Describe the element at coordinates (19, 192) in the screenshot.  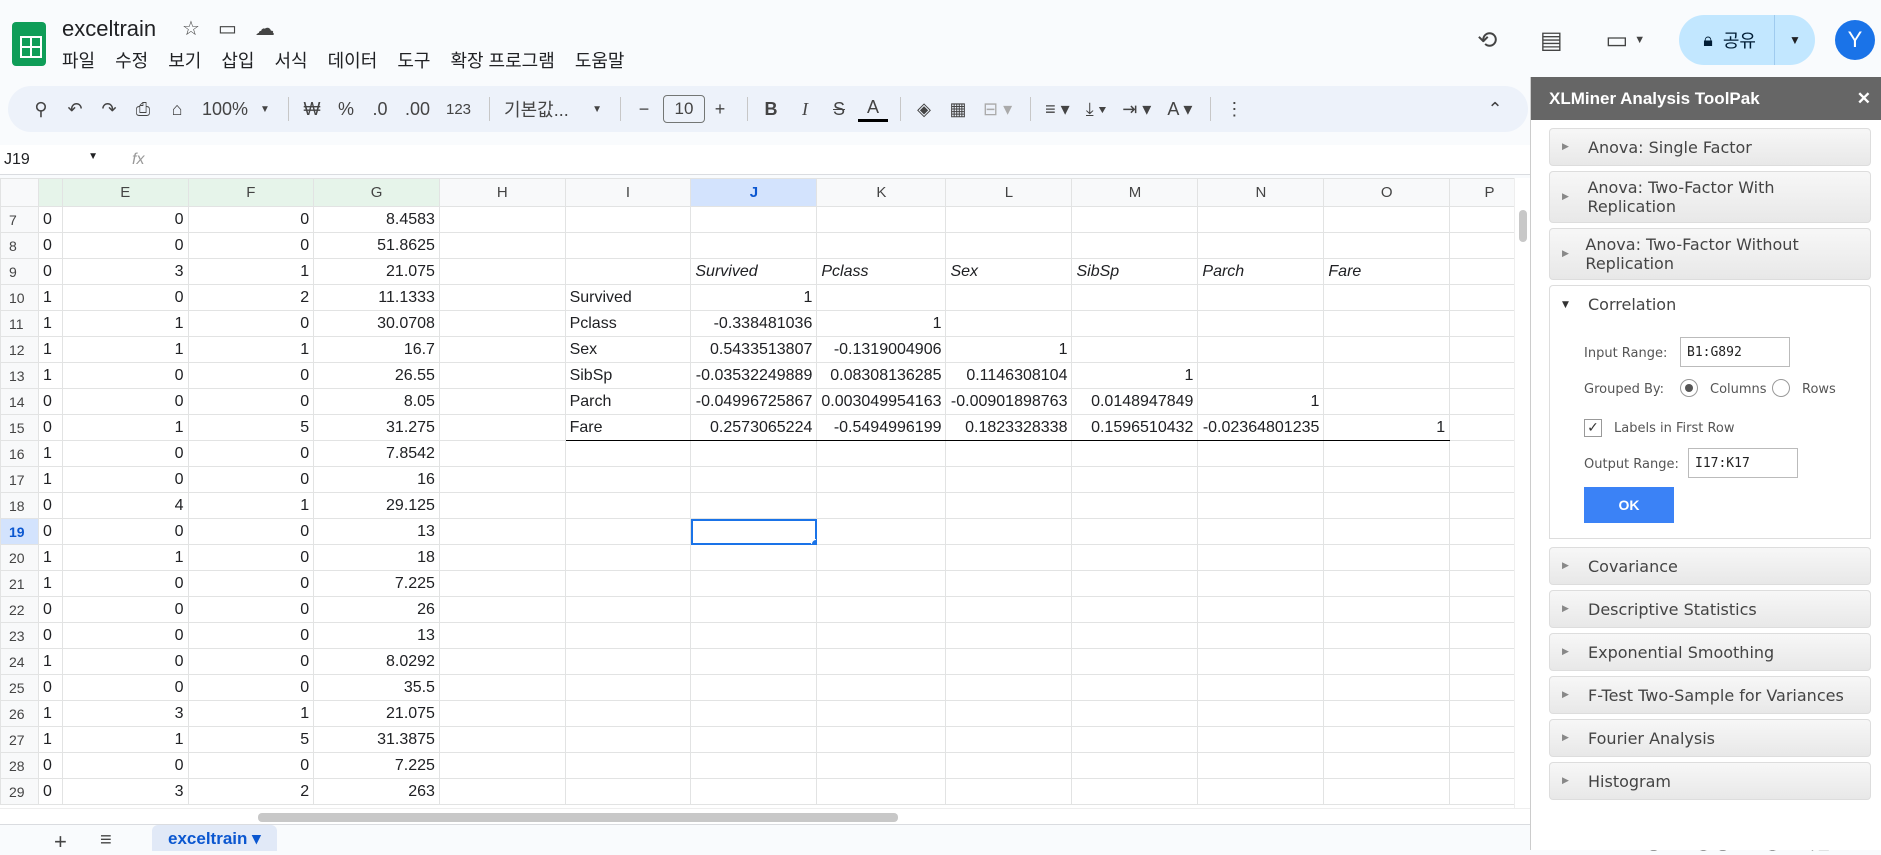
I see `corner-cell` at that location.